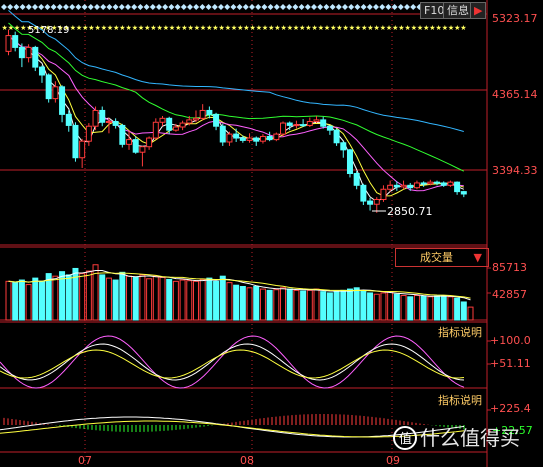  Describe the element at coordinates (463, 28) in the screenshot. I see `event-star: ★` at that location.